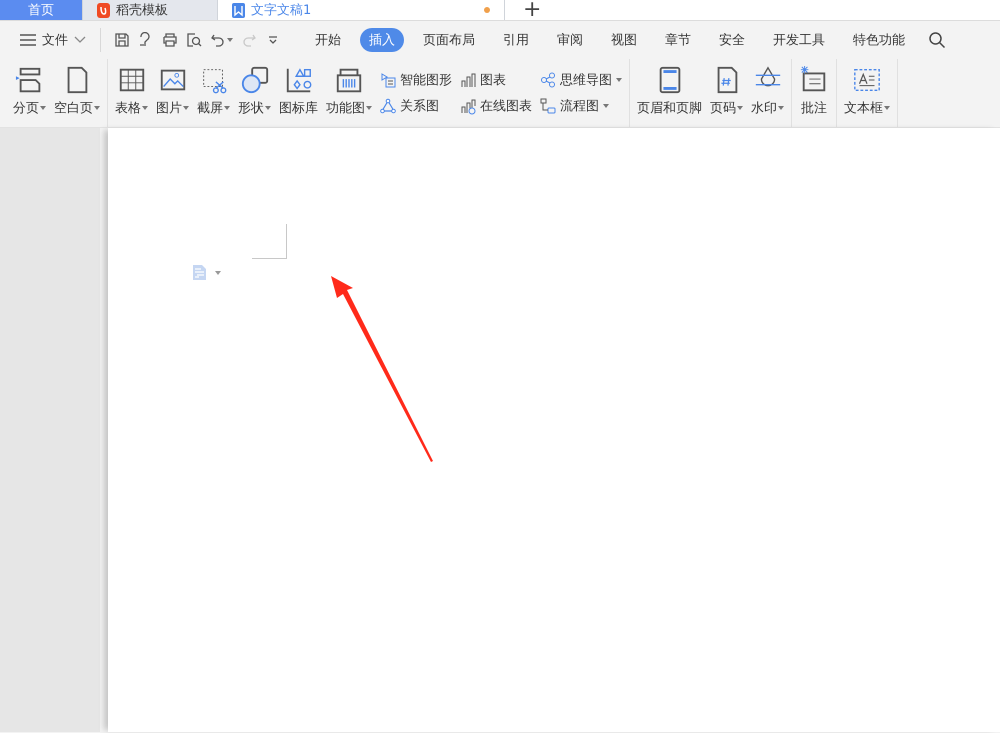 This screenshot has height=733, width=1000. What do you see at coordinates (170, 40) in the screenshot?
I see `print-icon` at bounding box center [170, 40].